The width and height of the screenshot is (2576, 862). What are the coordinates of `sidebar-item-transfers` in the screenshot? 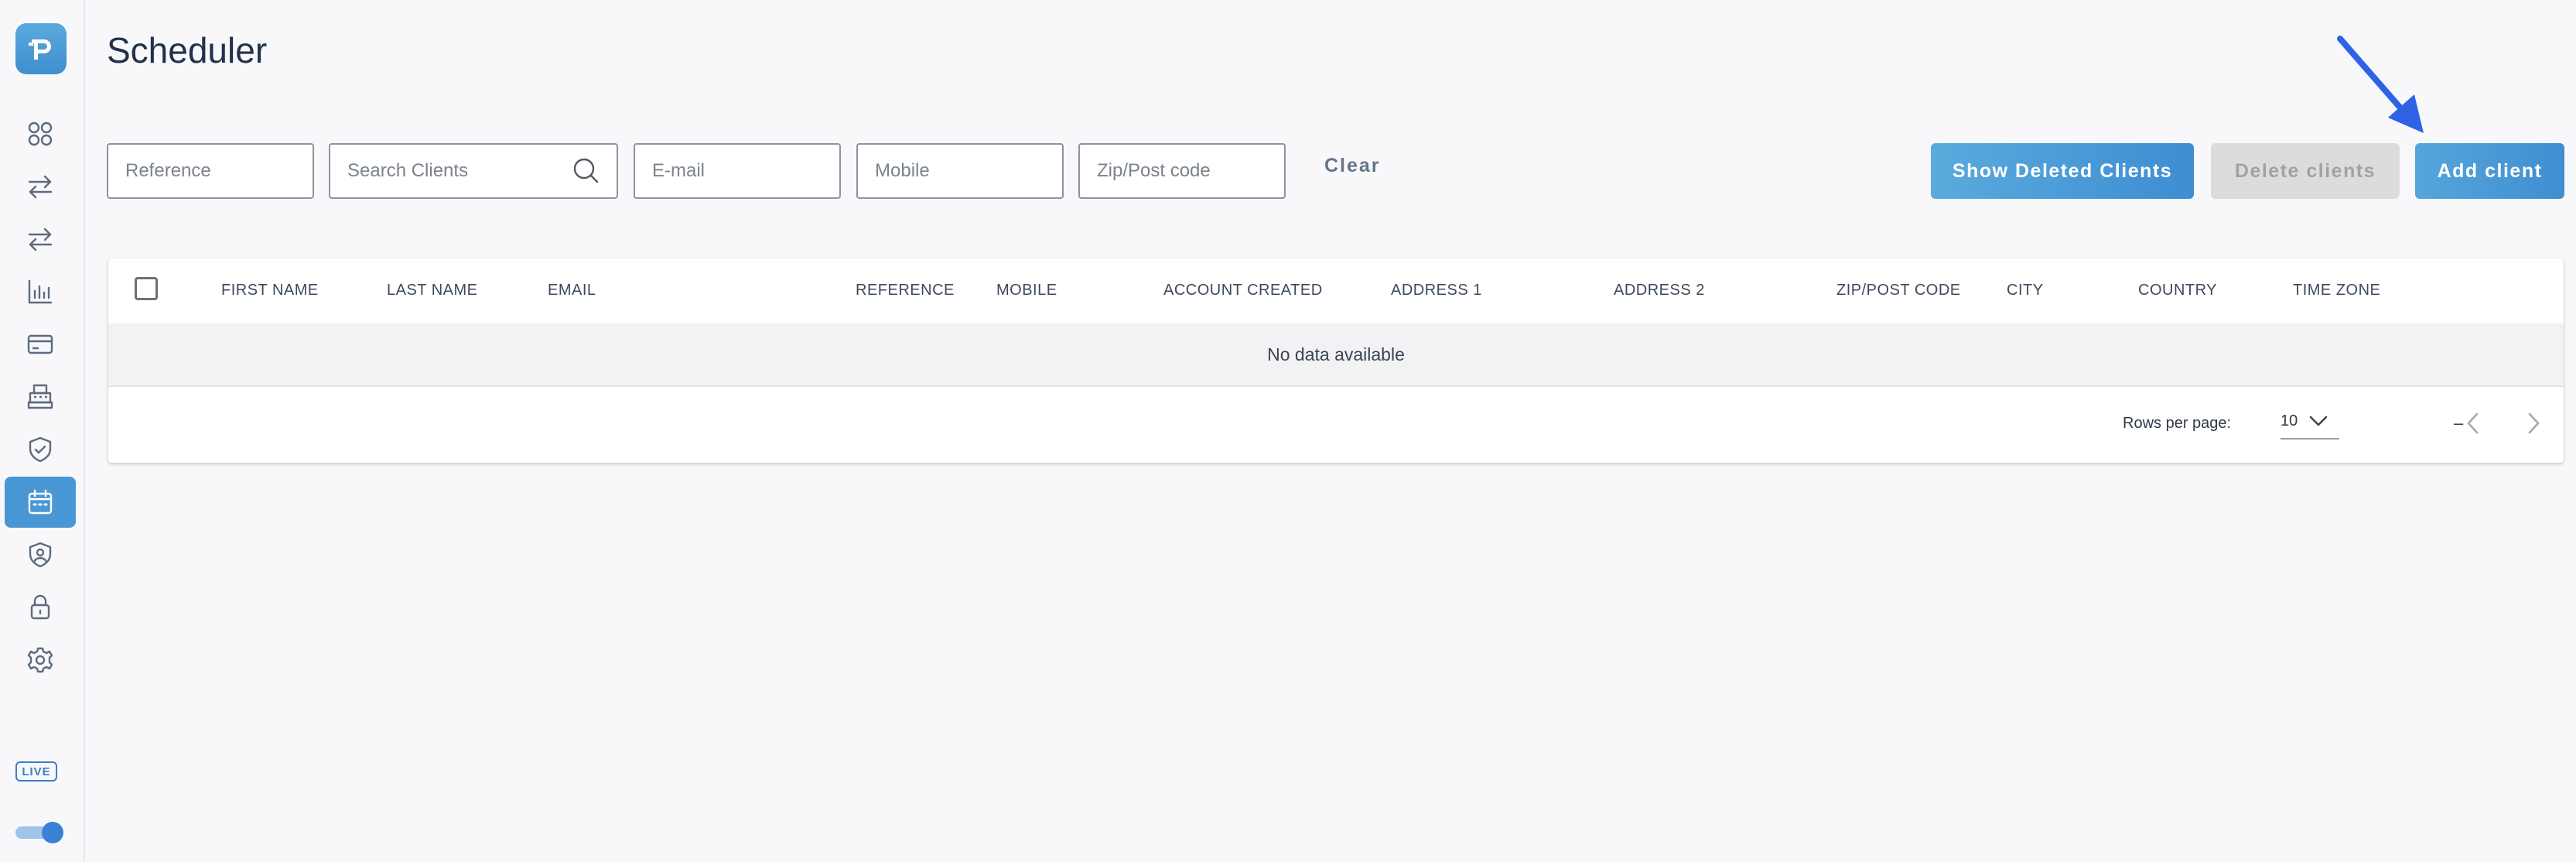 It's located at (40, 186).